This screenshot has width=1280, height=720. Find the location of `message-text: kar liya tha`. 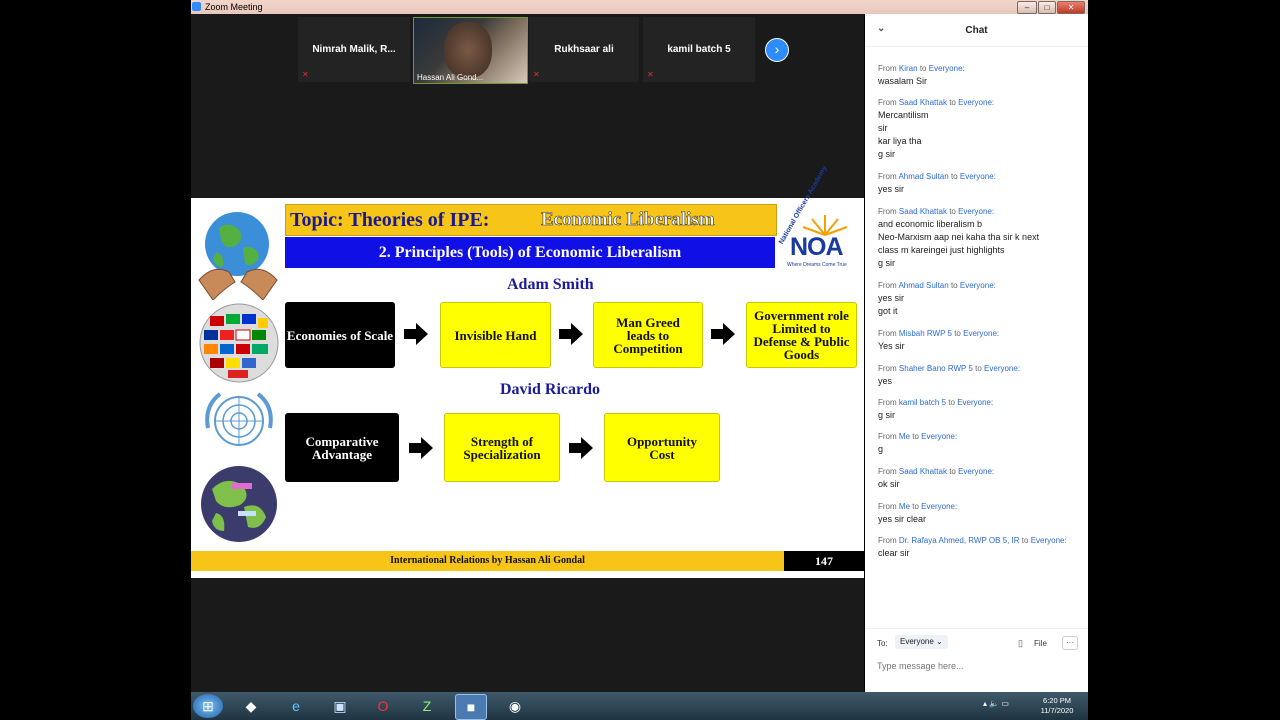

message-text: kar liya tha is located at coordinates (900, 141).